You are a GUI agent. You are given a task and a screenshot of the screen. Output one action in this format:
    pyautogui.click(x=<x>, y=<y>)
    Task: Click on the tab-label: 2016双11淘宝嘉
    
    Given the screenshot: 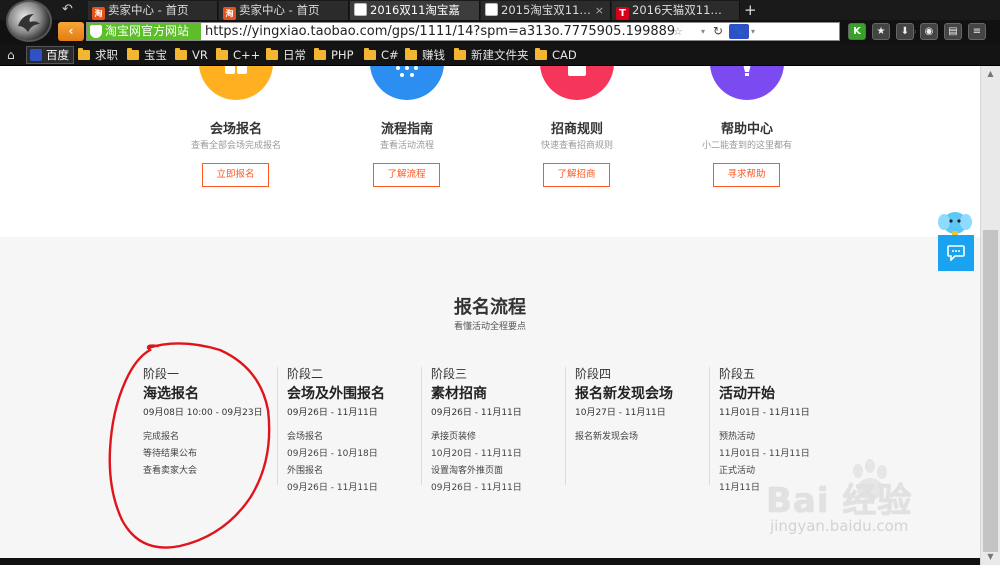 What is the action you would take?
    pyautogui.click(x=415, y=10)
    